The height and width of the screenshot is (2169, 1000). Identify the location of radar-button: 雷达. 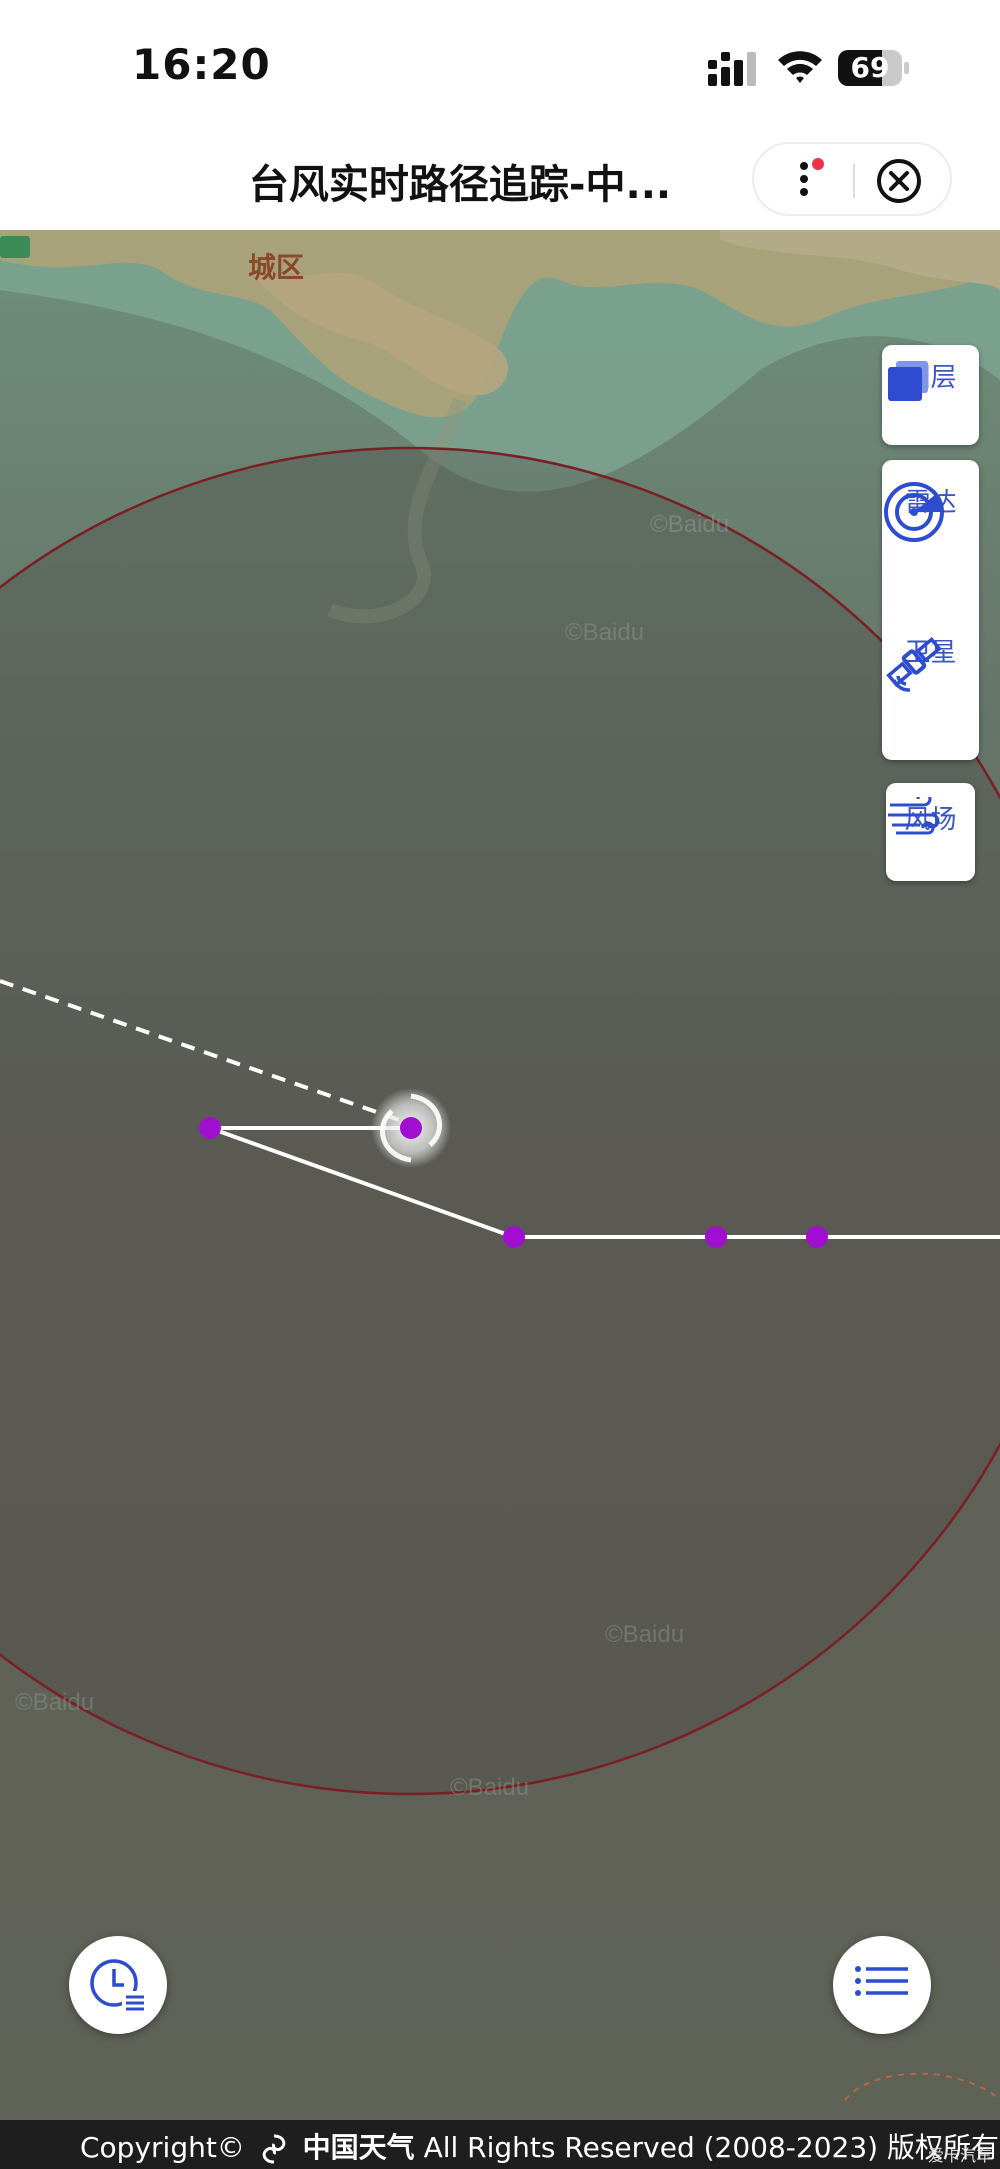
(930, 511).